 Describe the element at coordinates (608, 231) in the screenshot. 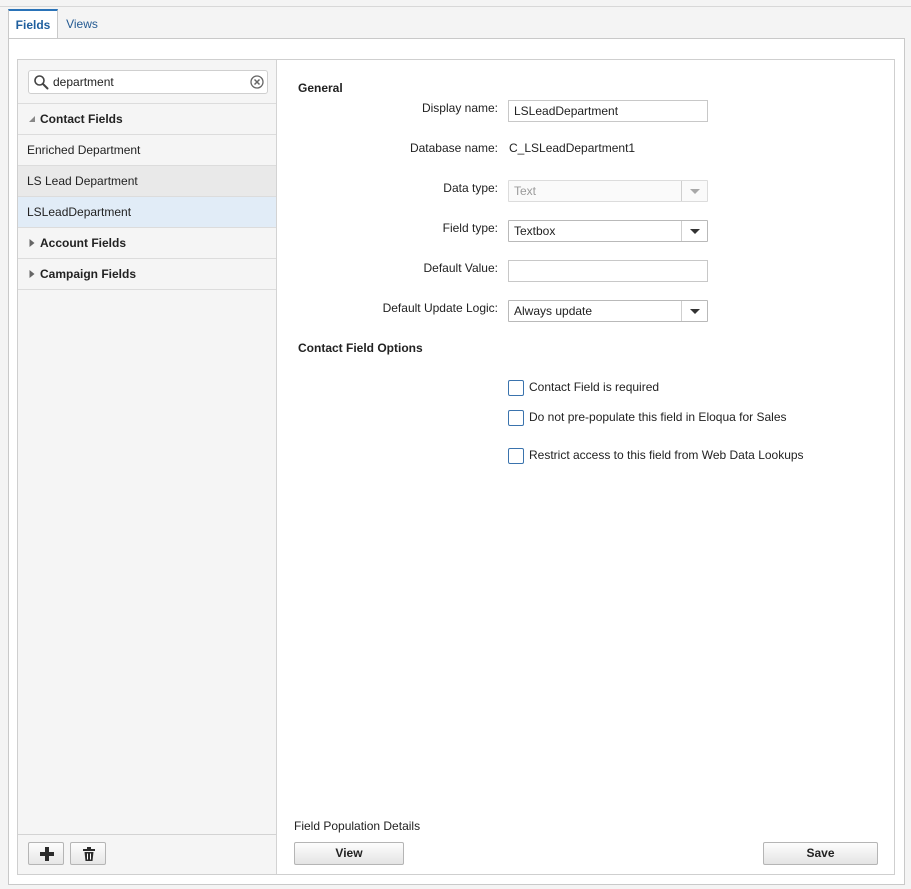

I see `field-type-select: Textbox` at that location.